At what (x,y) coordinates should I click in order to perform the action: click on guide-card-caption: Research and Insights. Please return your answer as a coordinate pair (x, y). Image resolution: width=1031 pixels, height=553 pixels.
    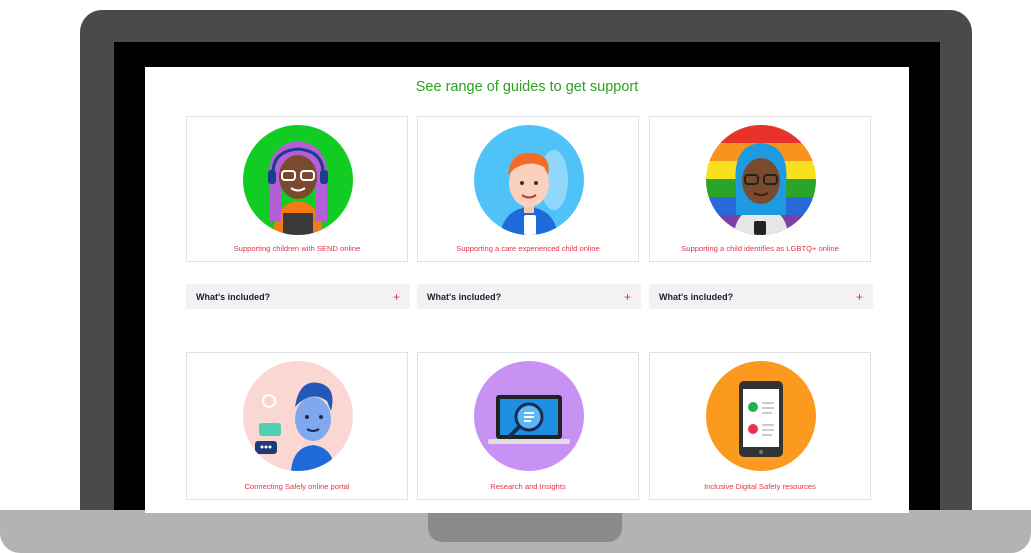
    Looking at the image, I should click on (528, 486).